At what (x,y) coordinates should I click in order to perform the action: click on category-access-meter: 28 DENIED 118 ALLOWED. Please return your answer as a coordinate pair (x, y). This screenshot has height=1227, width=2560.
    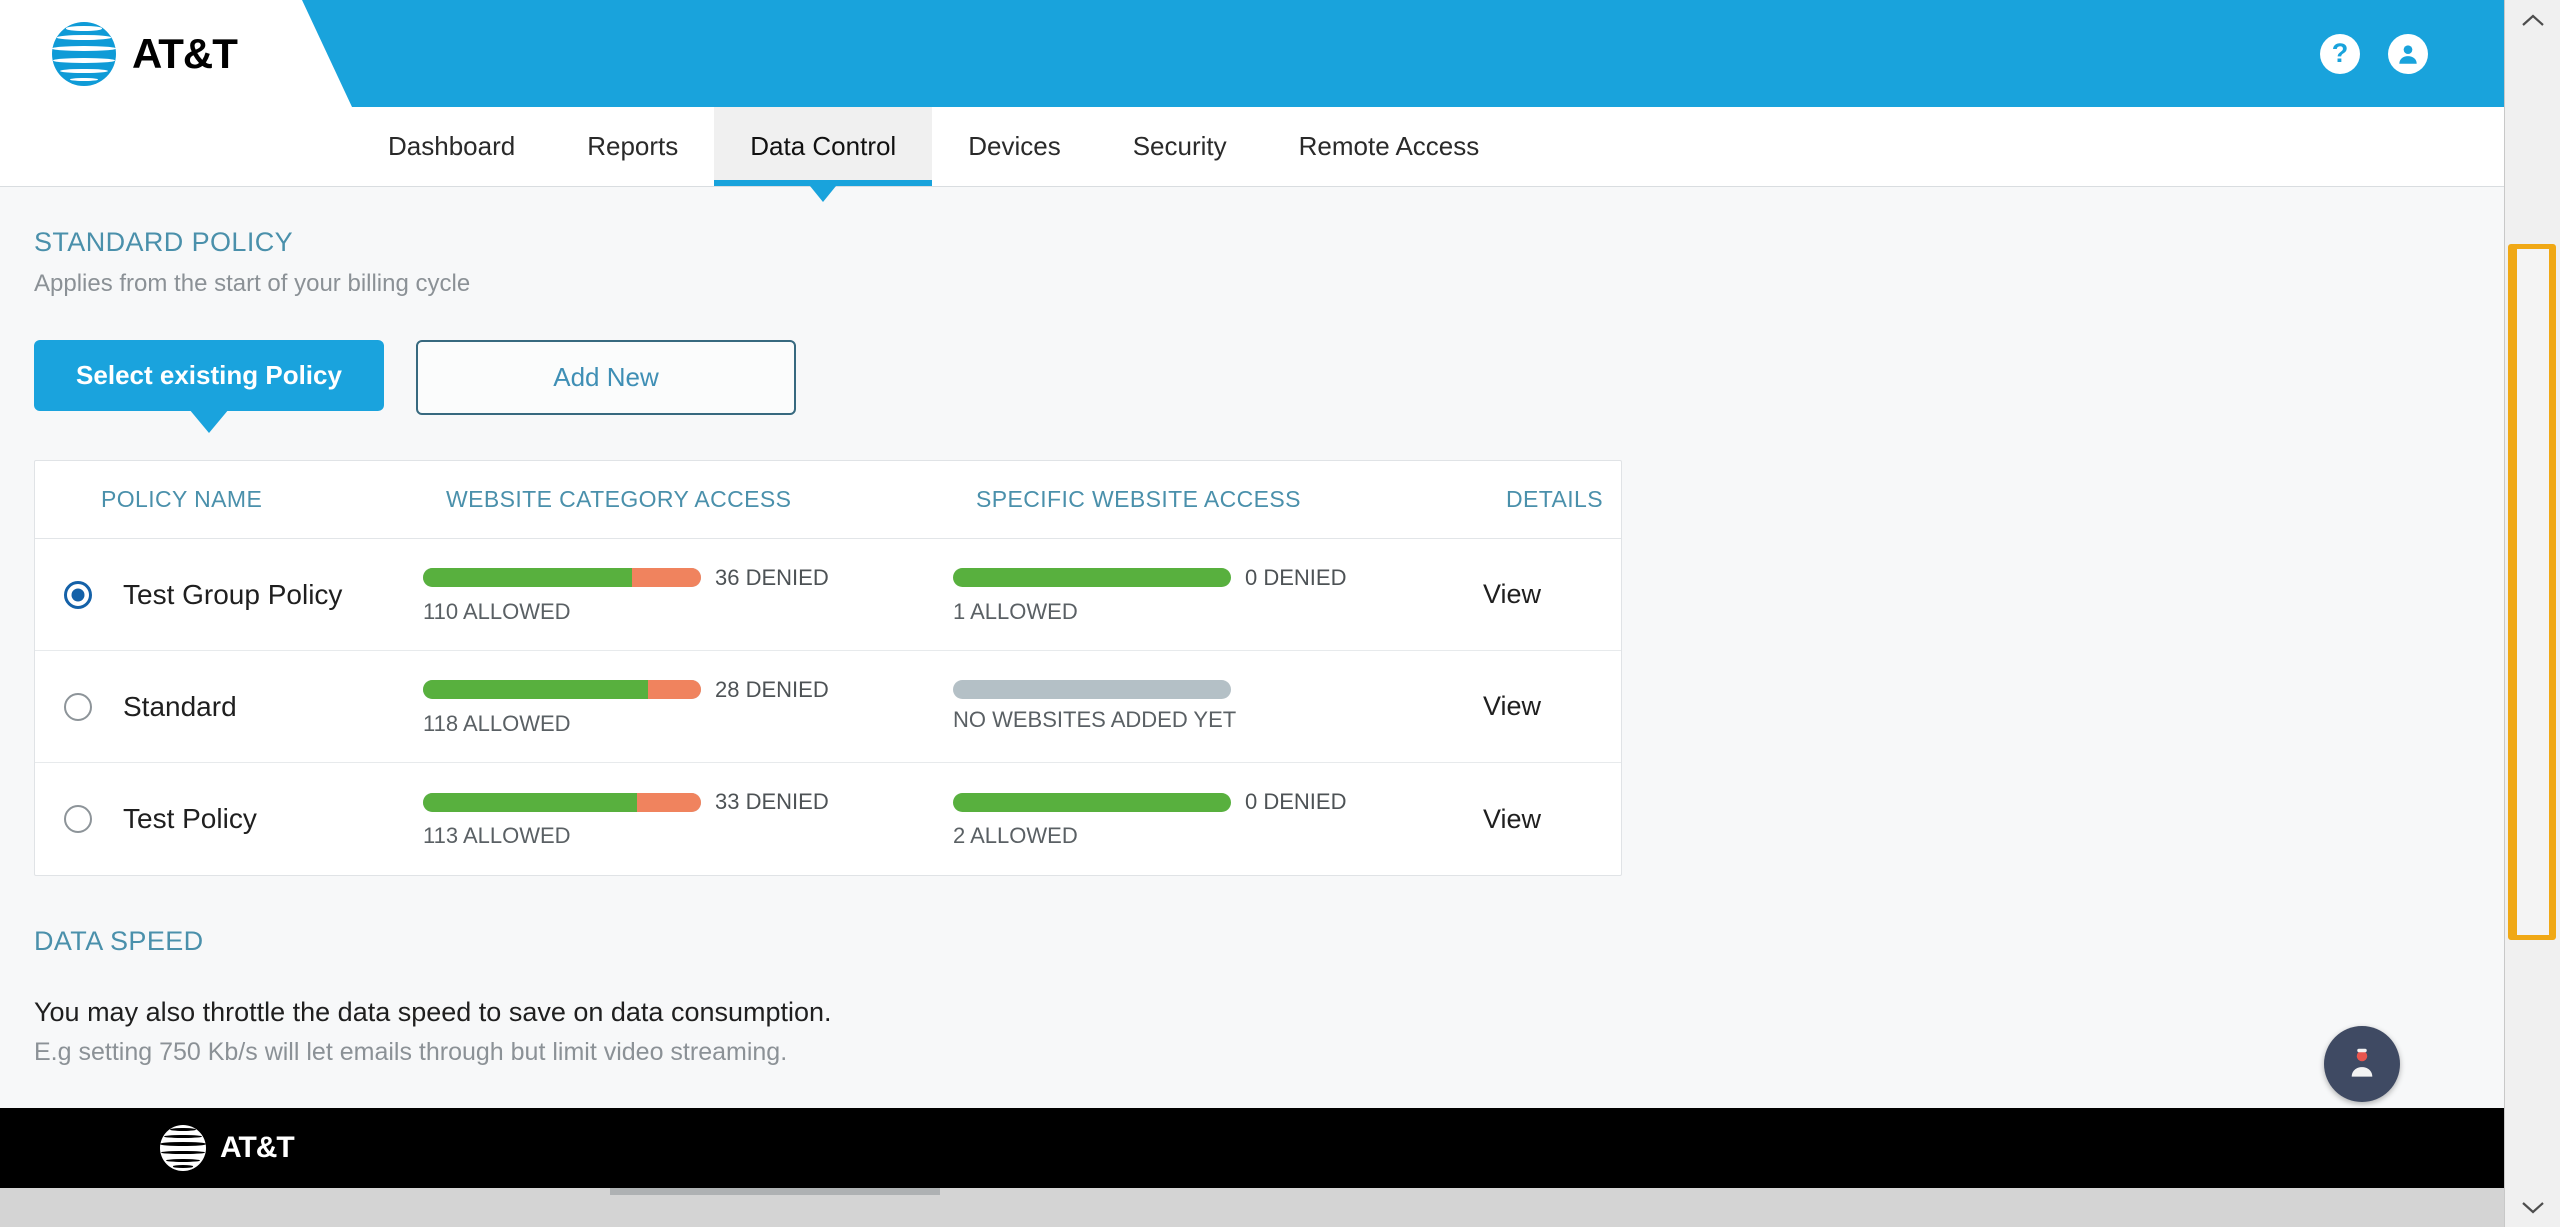
    Looking at the image, I should click on (688, 707).